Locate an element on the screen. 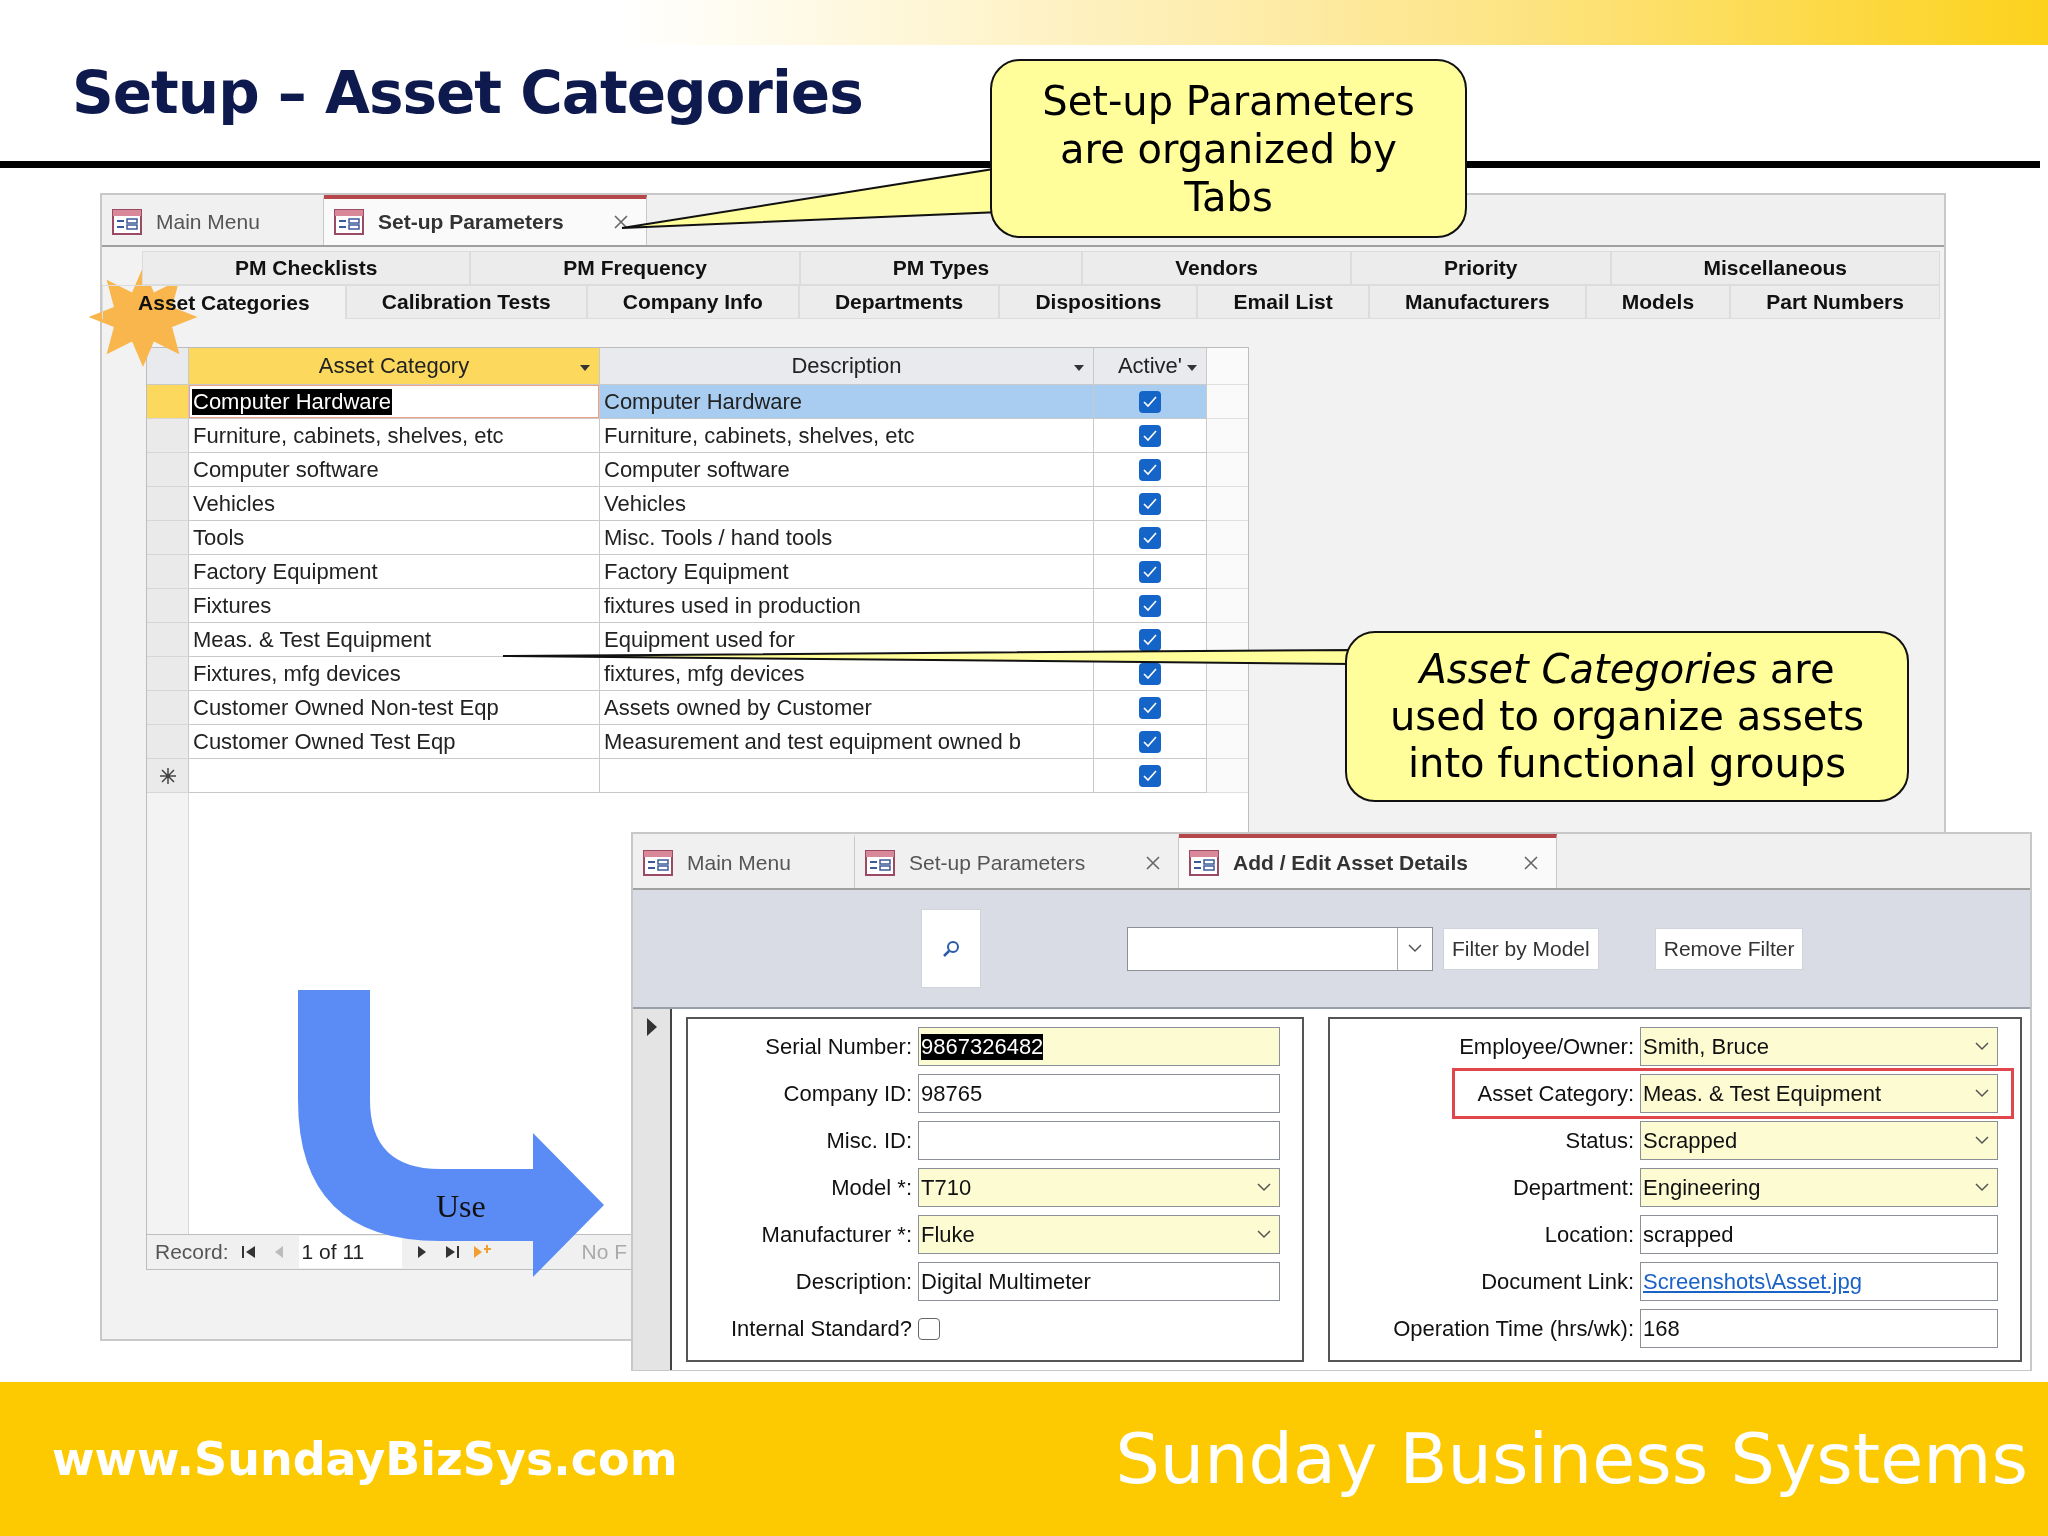 The height and width of the screenshot is (1536, 2048). field-label: Department: is located at coordinates (1572, 1187).